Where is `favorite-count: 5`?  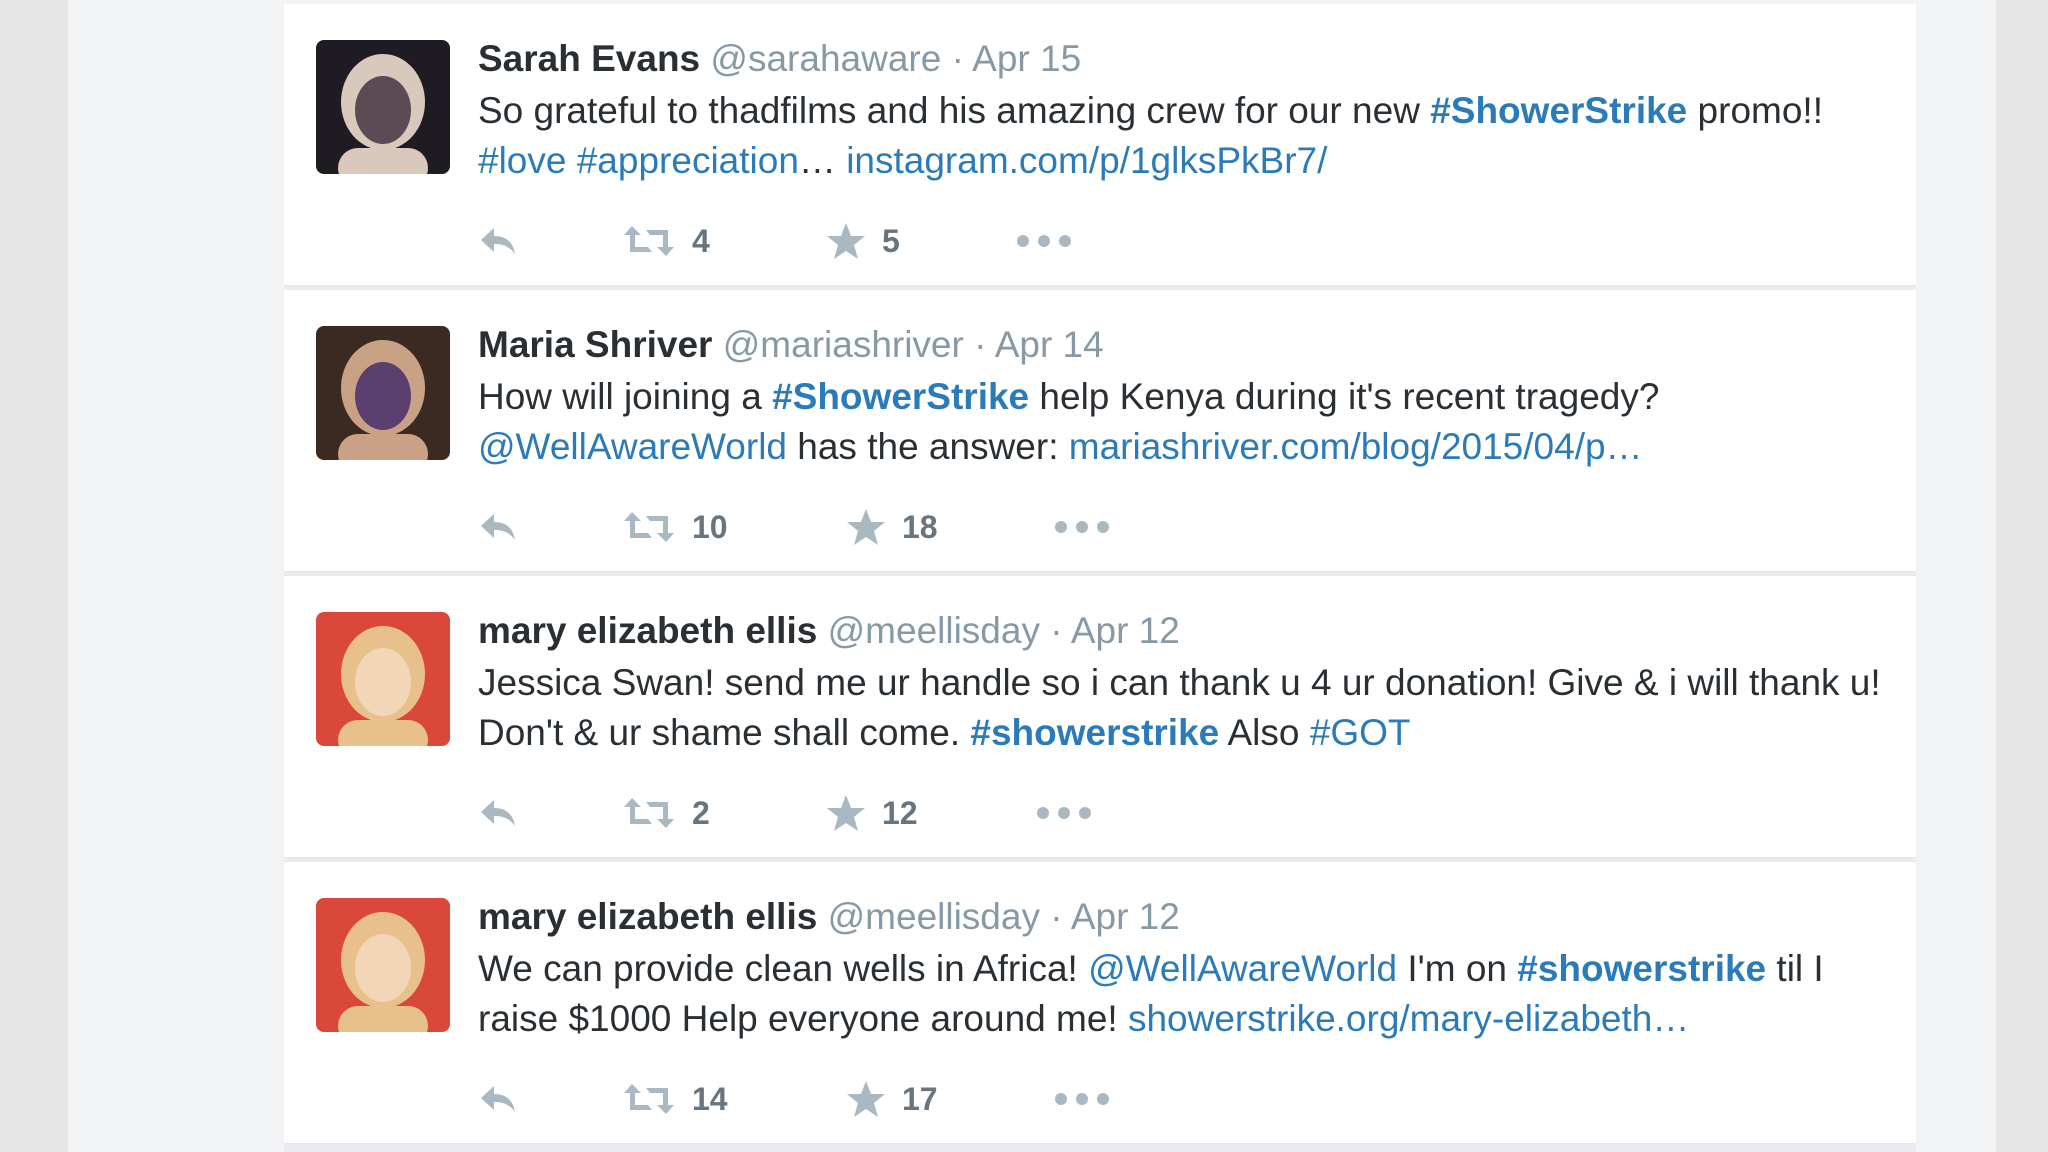
favorite-count: 5 is located at coordinates (891, 240).